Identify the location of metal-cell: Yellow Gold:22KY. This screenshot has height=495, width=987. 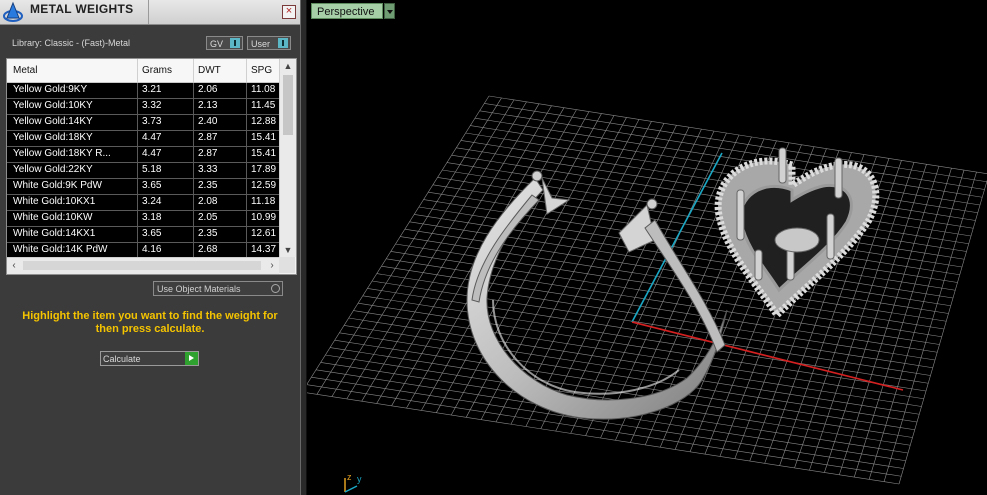
(53, 169).